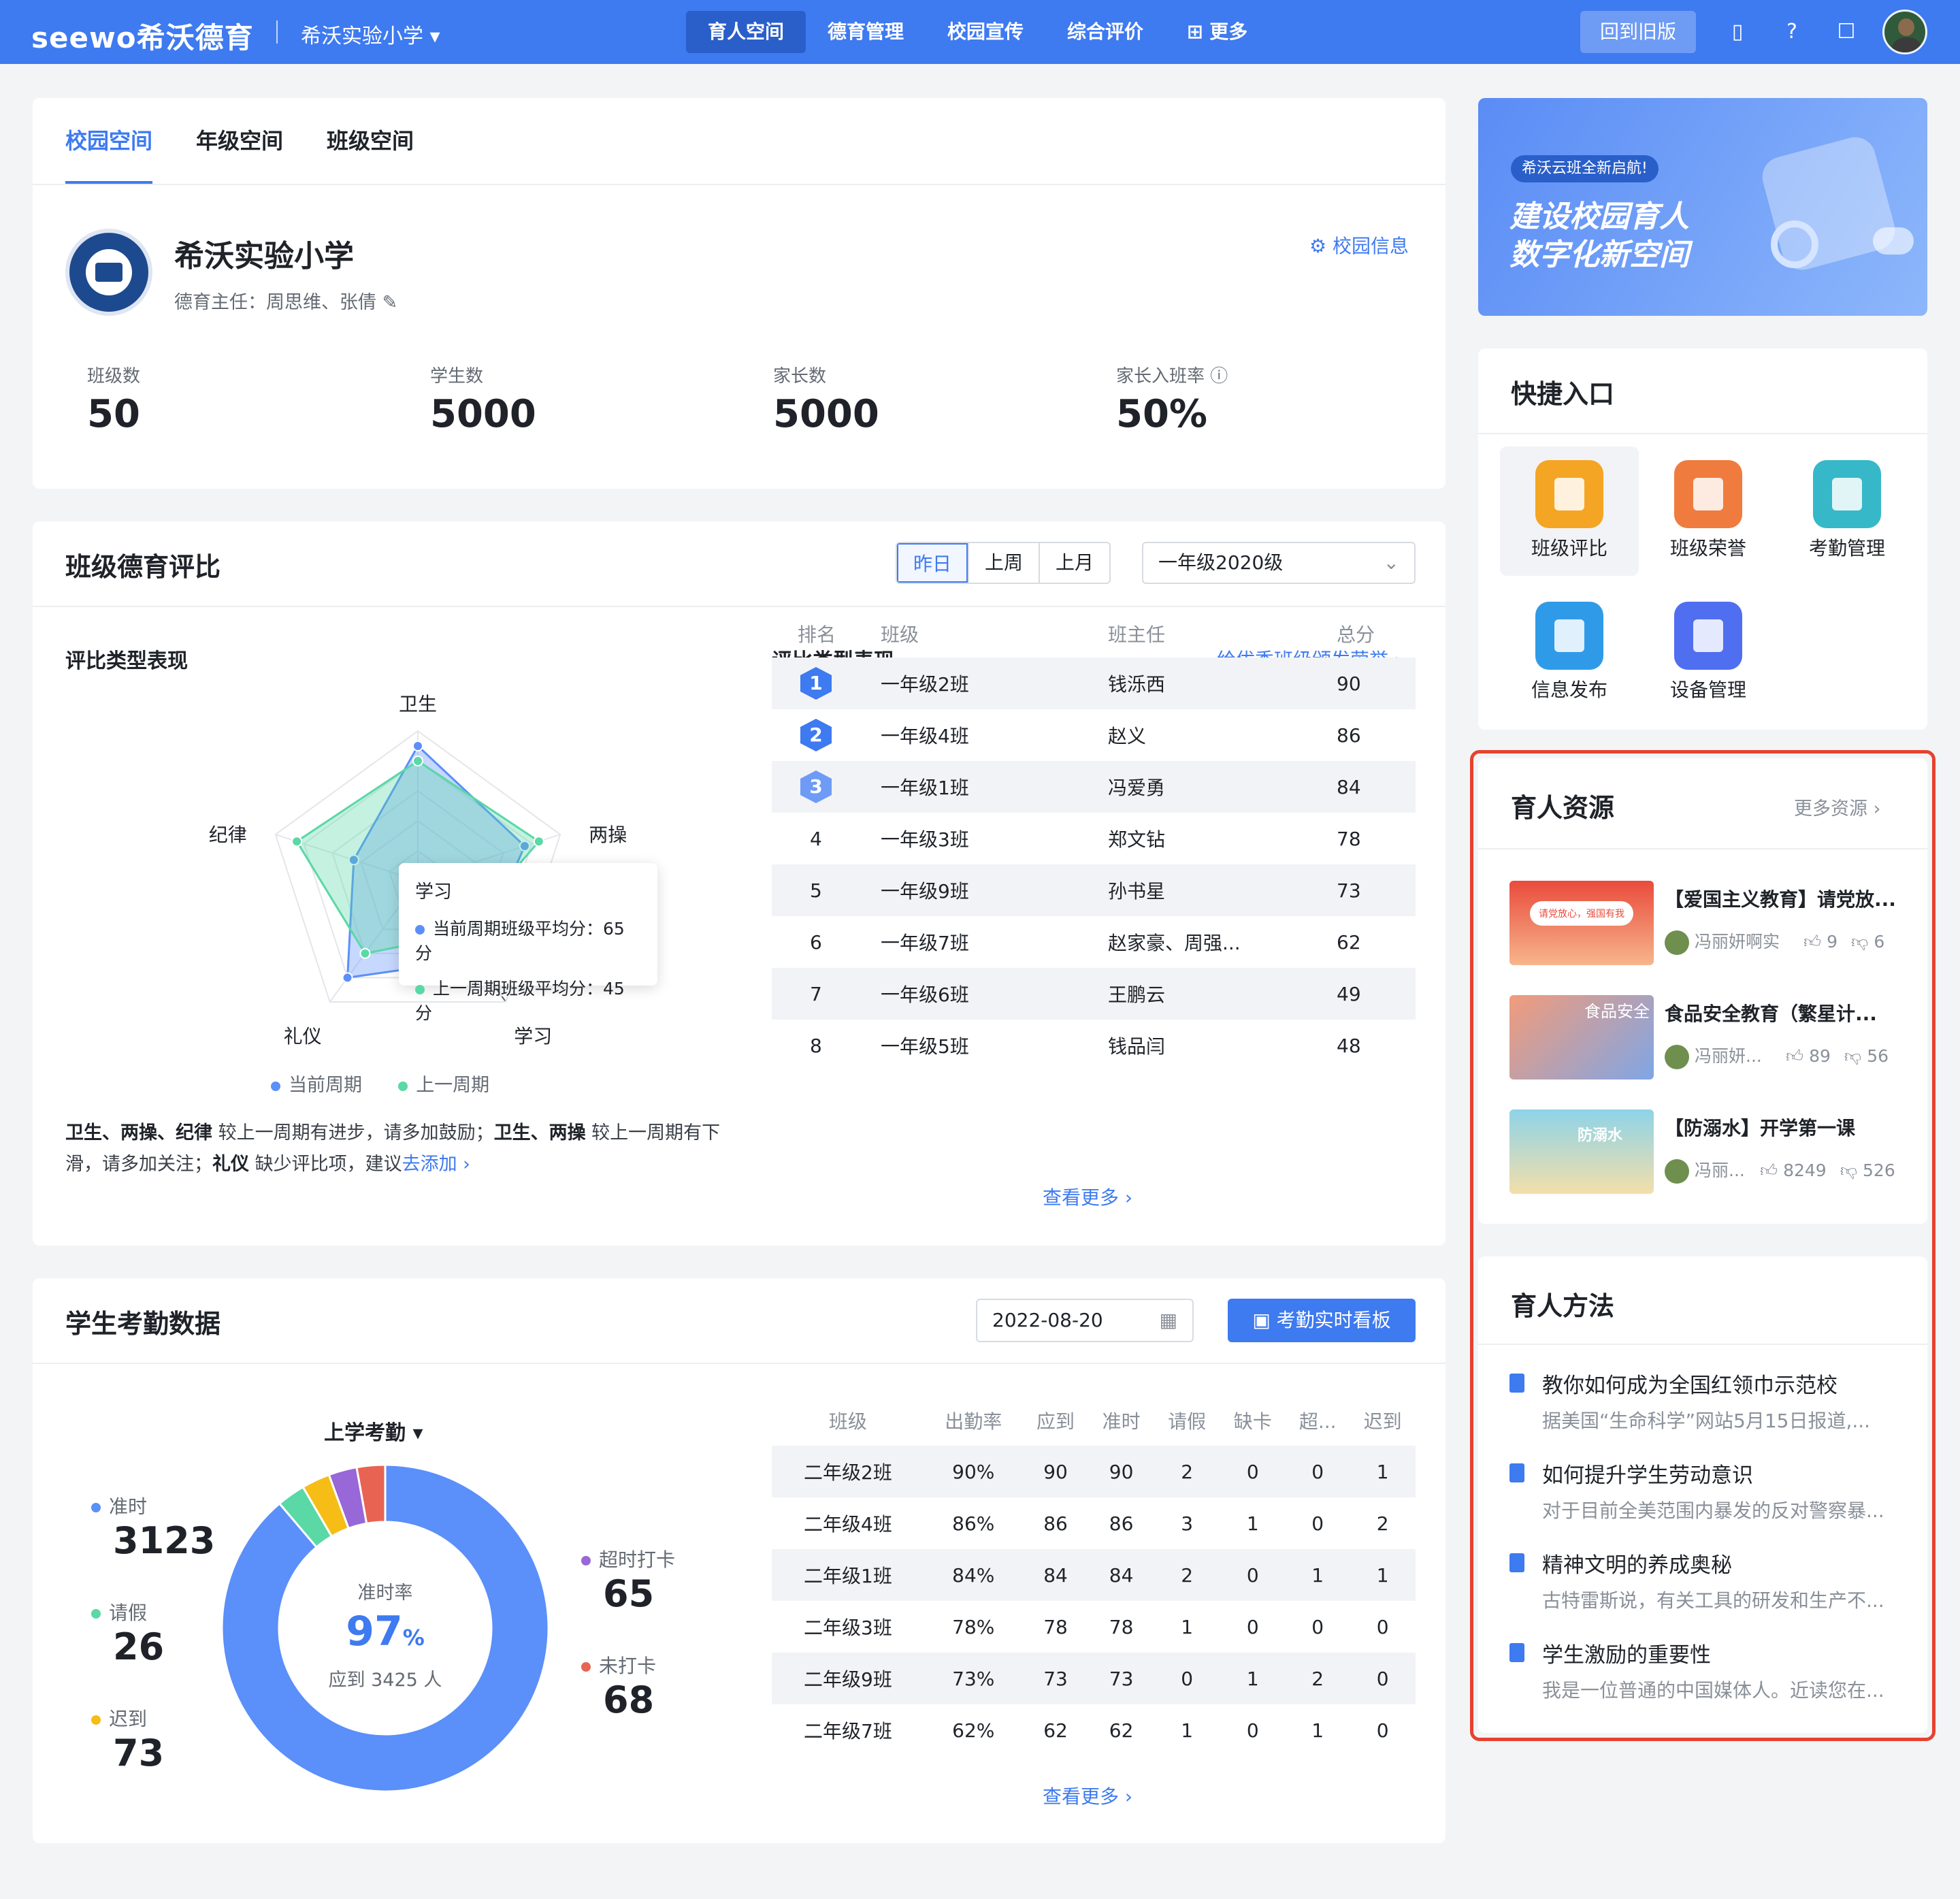 Image resolution: width=1960 pixels, height=1899 pixels. I want to click on resources-more-link: 更多资源 ›, so click(1837, 807).